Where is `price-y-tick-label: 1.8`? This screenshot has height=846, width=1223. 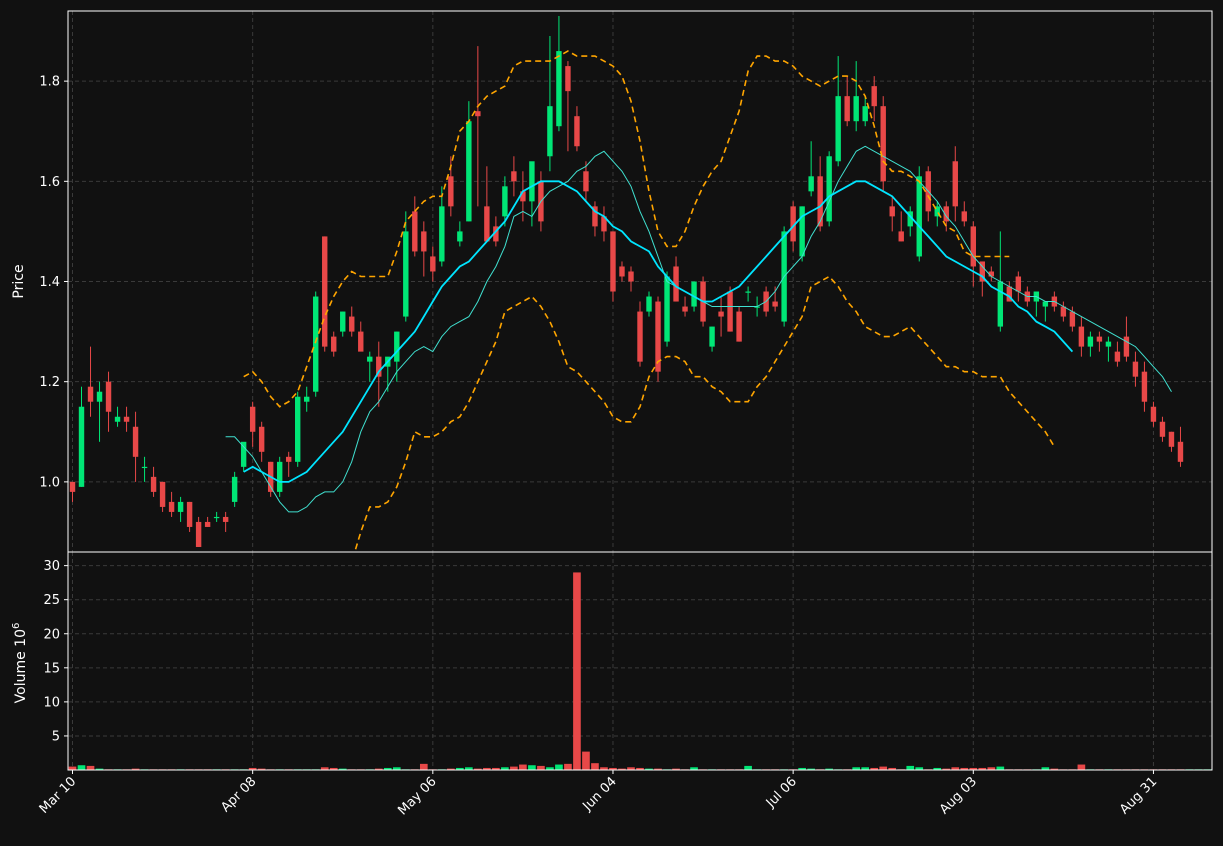
price-y-tick-label: 1.8 is located at coordinates (49, 82).